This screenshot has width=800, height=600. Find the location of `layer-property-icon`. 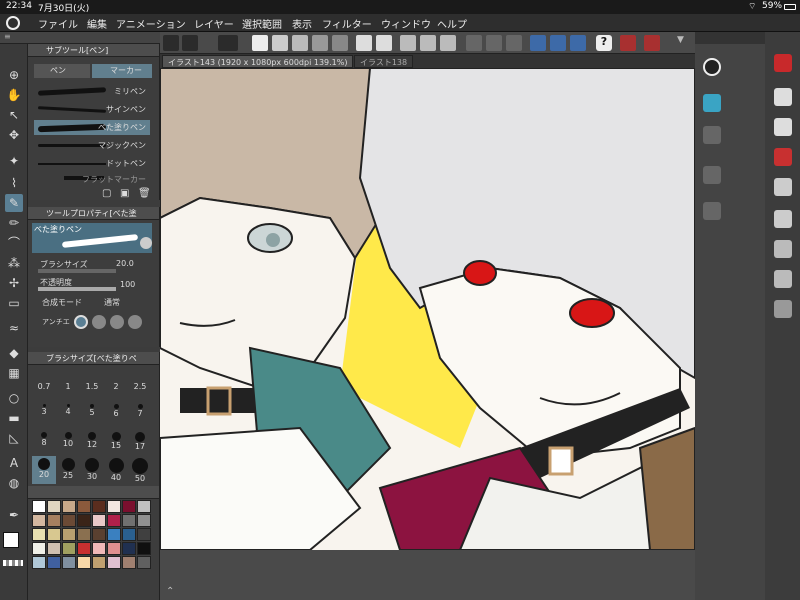

layer-property-icon is located at coordinates (712, 175).